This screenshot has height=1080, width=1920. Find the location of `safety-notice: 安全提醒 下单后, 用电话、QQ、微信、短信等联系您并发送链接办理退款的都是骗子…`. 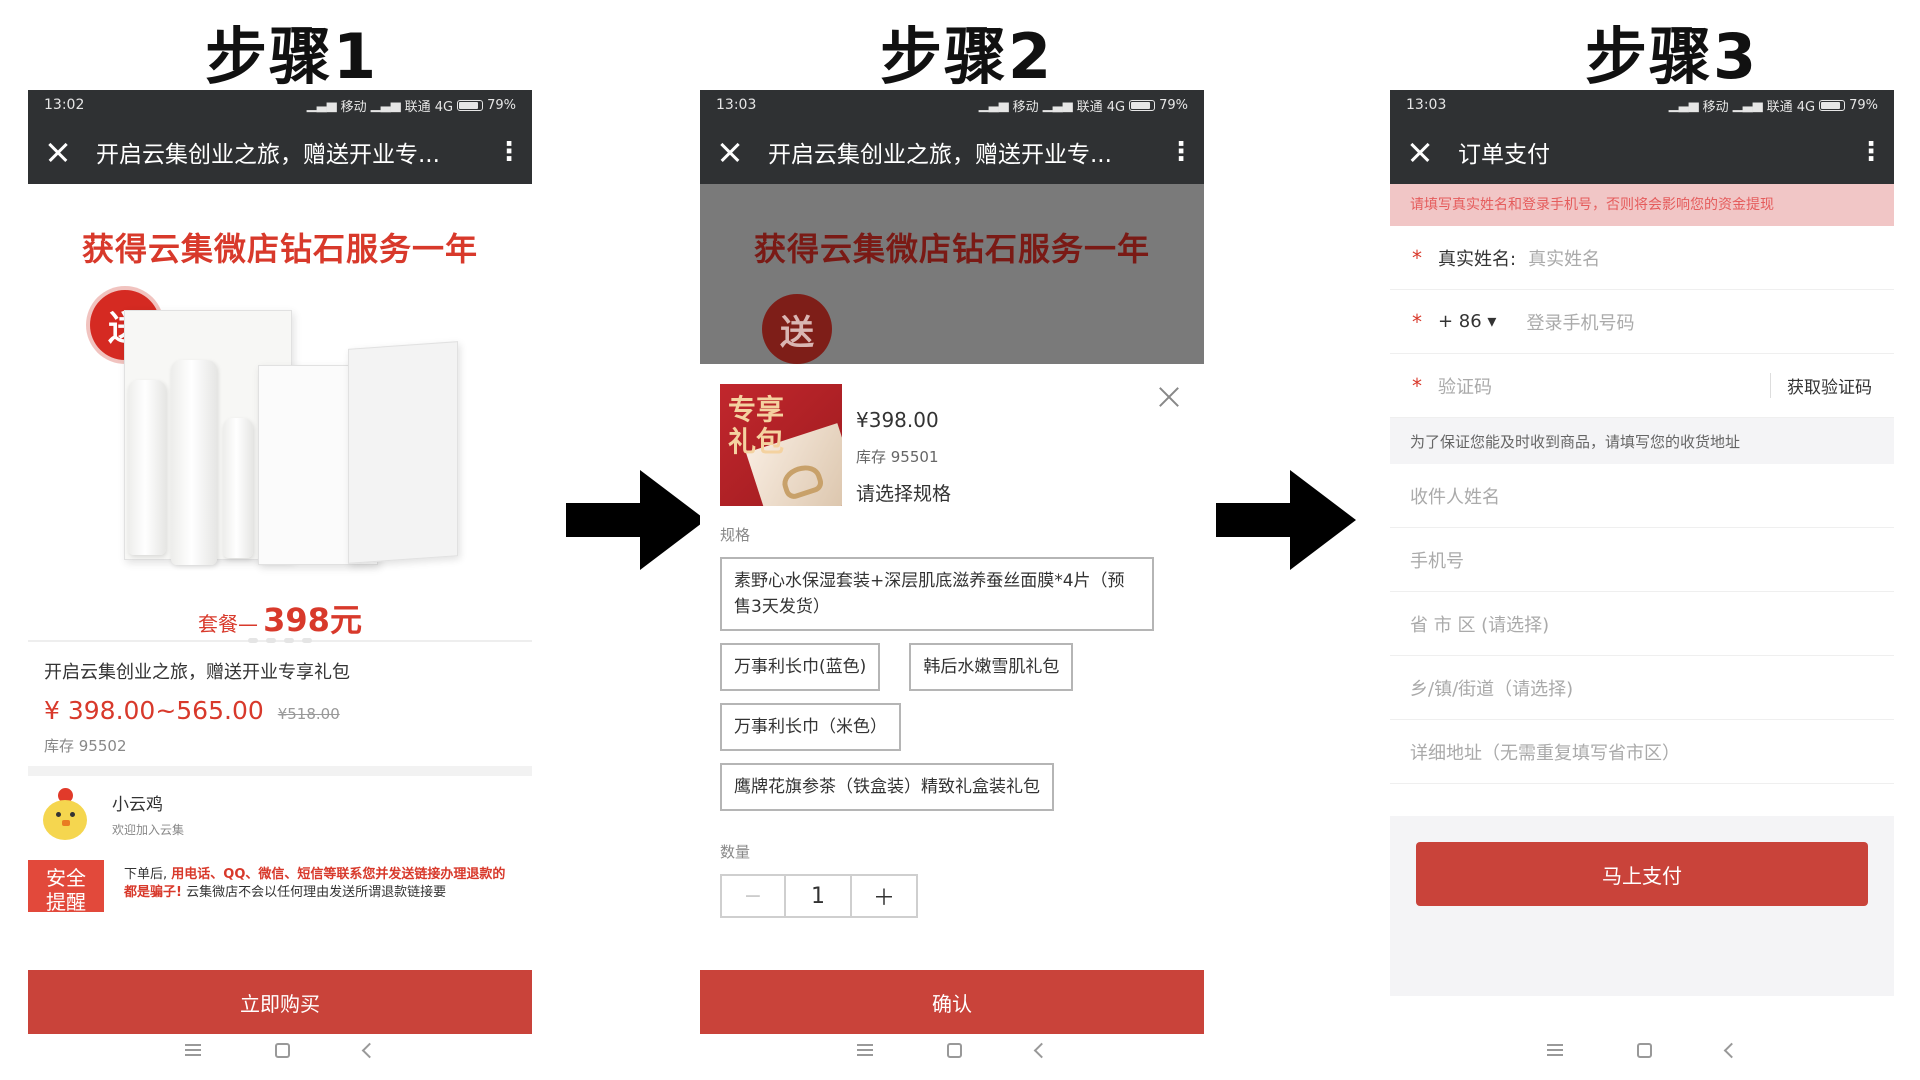

safety-notice: 安全提醒 下单后, 用电话、QQ、微信、短信等联系您并发送链接办理退款的都是骗子… is located at coordinates (280, 886).